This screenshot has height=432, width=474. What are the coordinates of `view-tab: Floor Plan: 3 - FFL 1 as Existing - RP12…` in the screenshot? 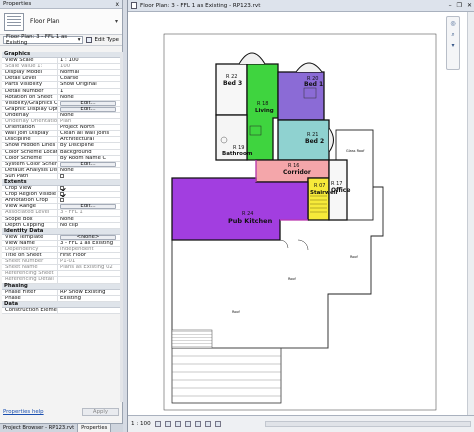 It's located at (301, 6).